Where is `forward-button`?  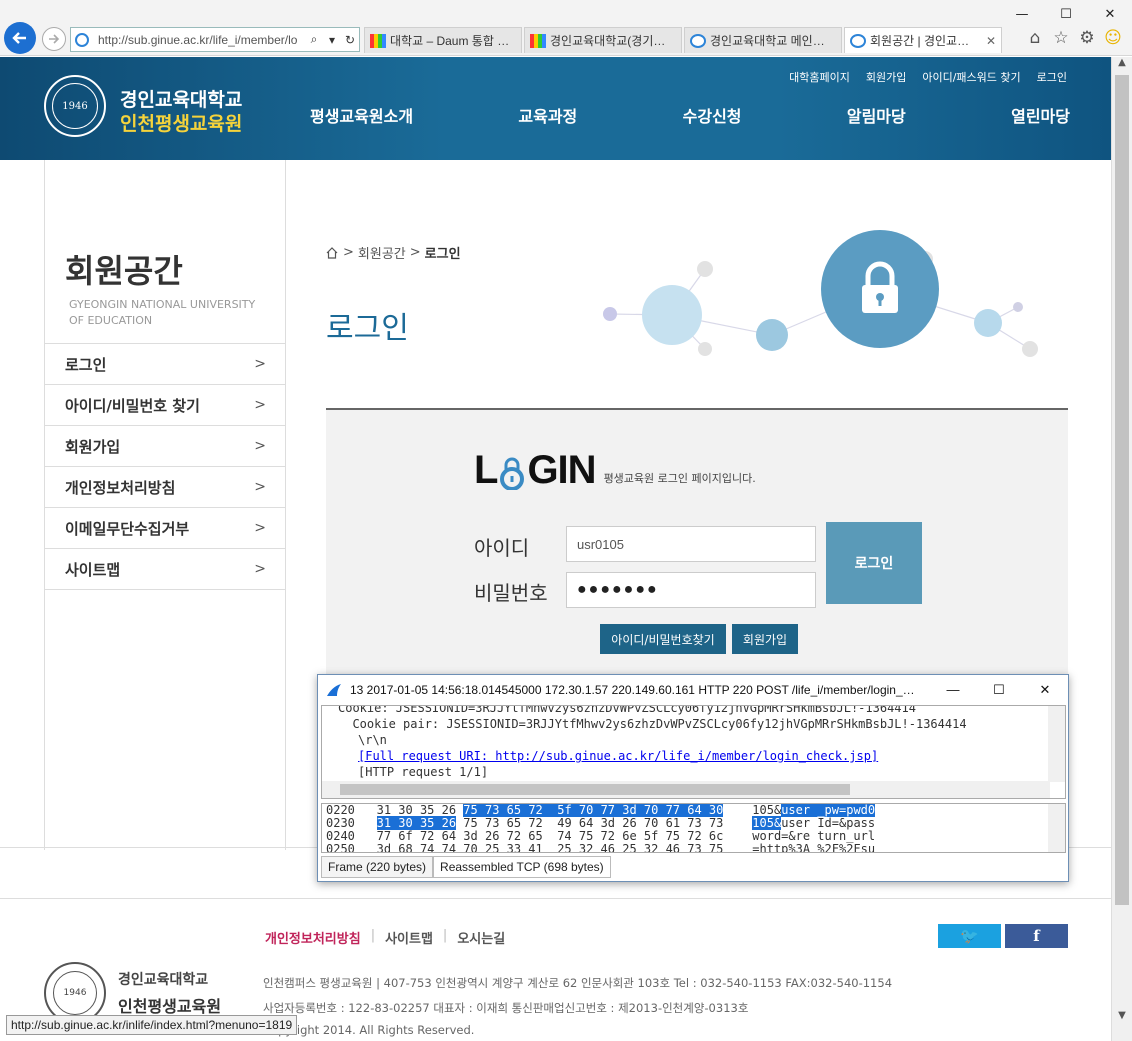
forward-button is located at coordinates (54, 39).